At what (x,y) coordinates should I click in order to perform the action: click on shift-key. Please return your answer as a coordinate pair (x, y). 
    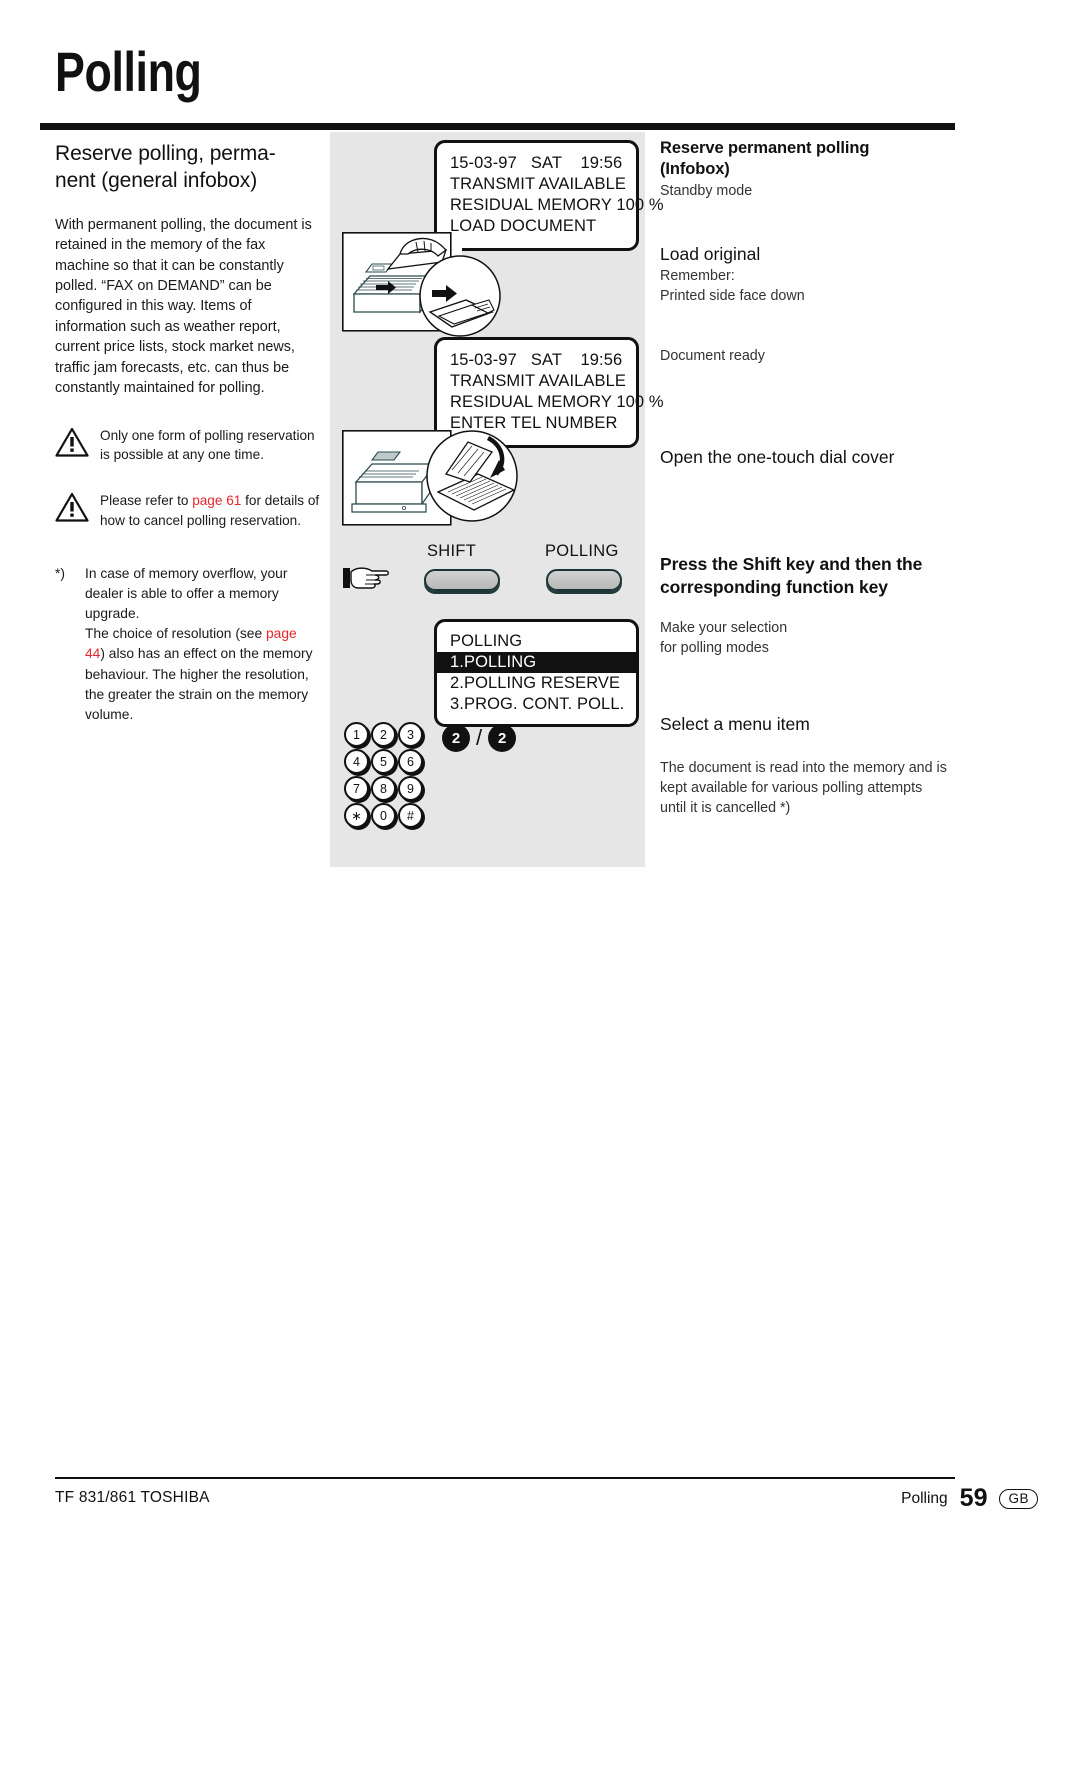
    Looking at the image, I should click on (462, 580).